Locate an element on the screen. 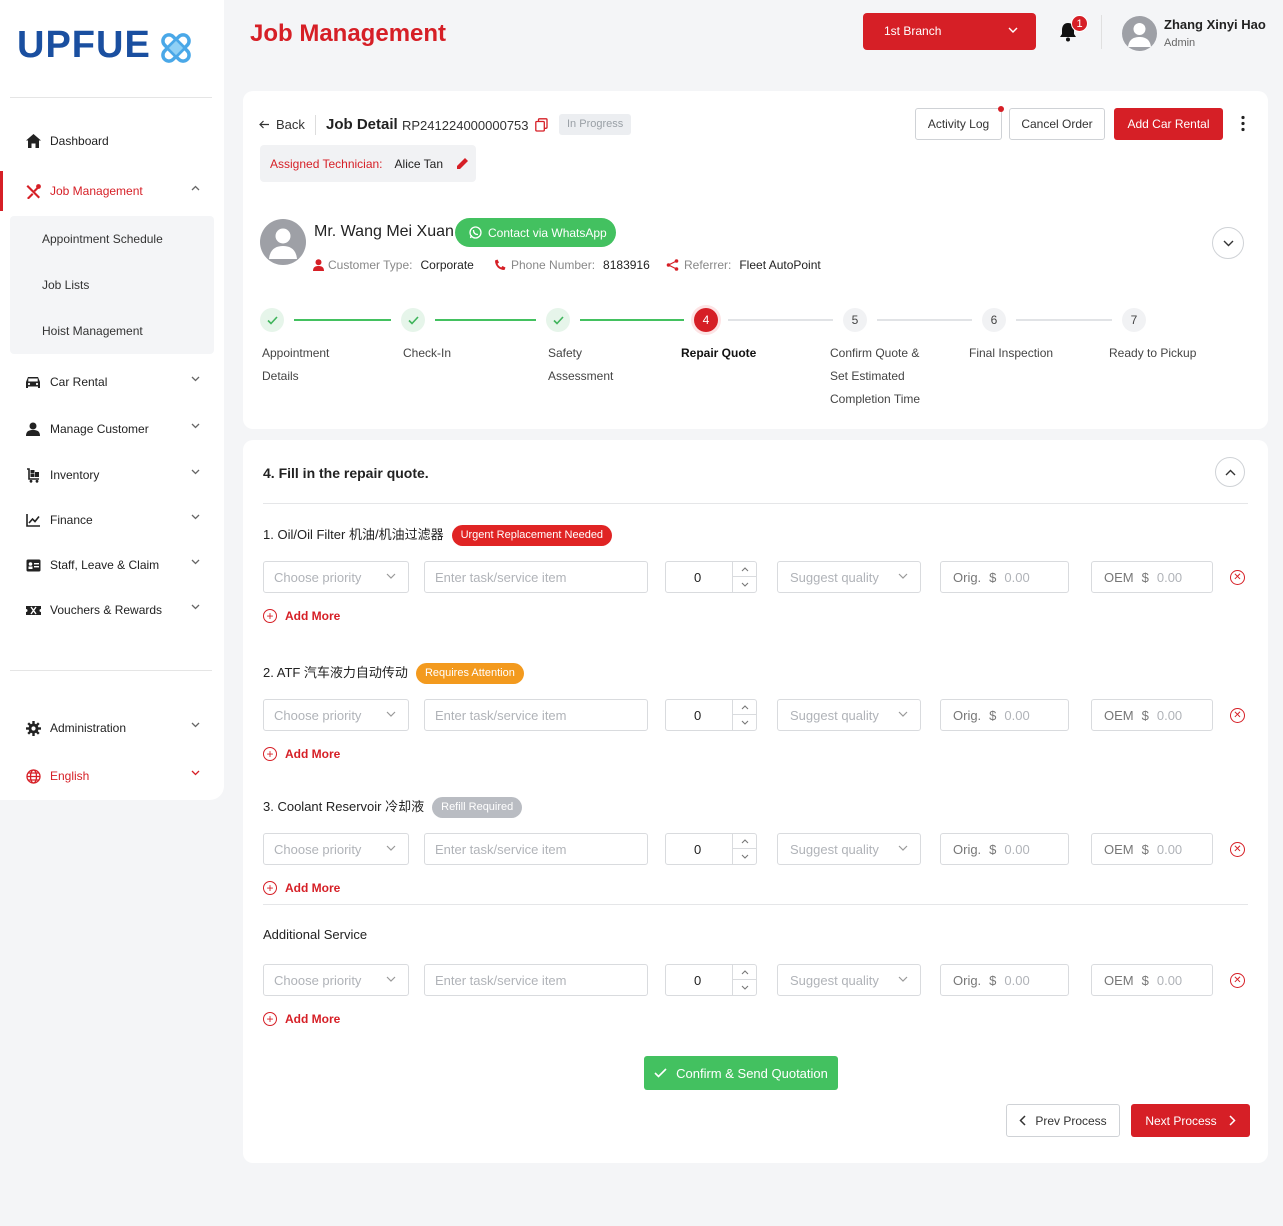 The image size is (1283, 1226). section-status-tag: Urgent Replacement Needed is located at coordinates (532, 536).